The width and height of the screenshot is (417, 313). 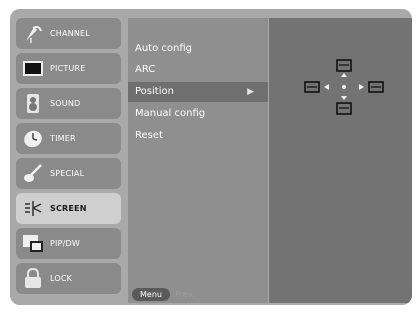 What do you see at coordinates (63, 138) in the screenshot?
I see `sidebar-item-label: TIMER` at bounding box center [63, 138].